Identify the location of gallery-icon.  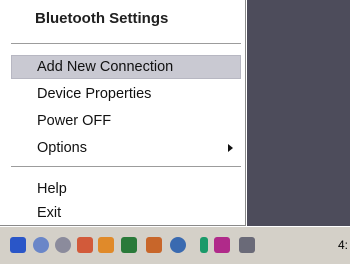
(154, 245).